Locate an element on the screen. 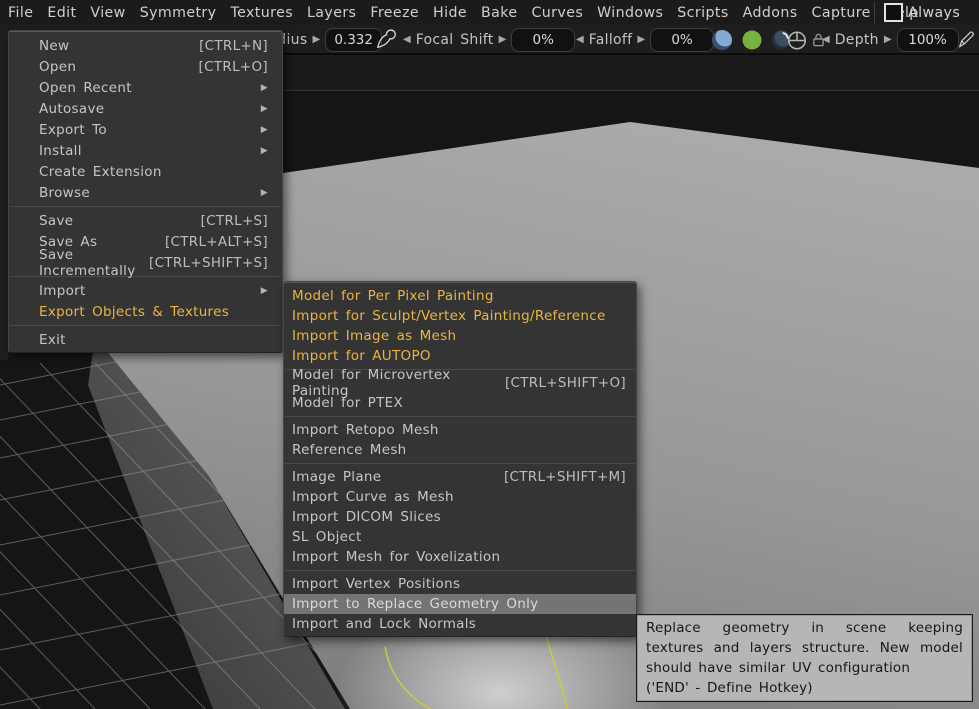  menubar-item-symmetry: Symmetry is located at coordinates (178, 13).